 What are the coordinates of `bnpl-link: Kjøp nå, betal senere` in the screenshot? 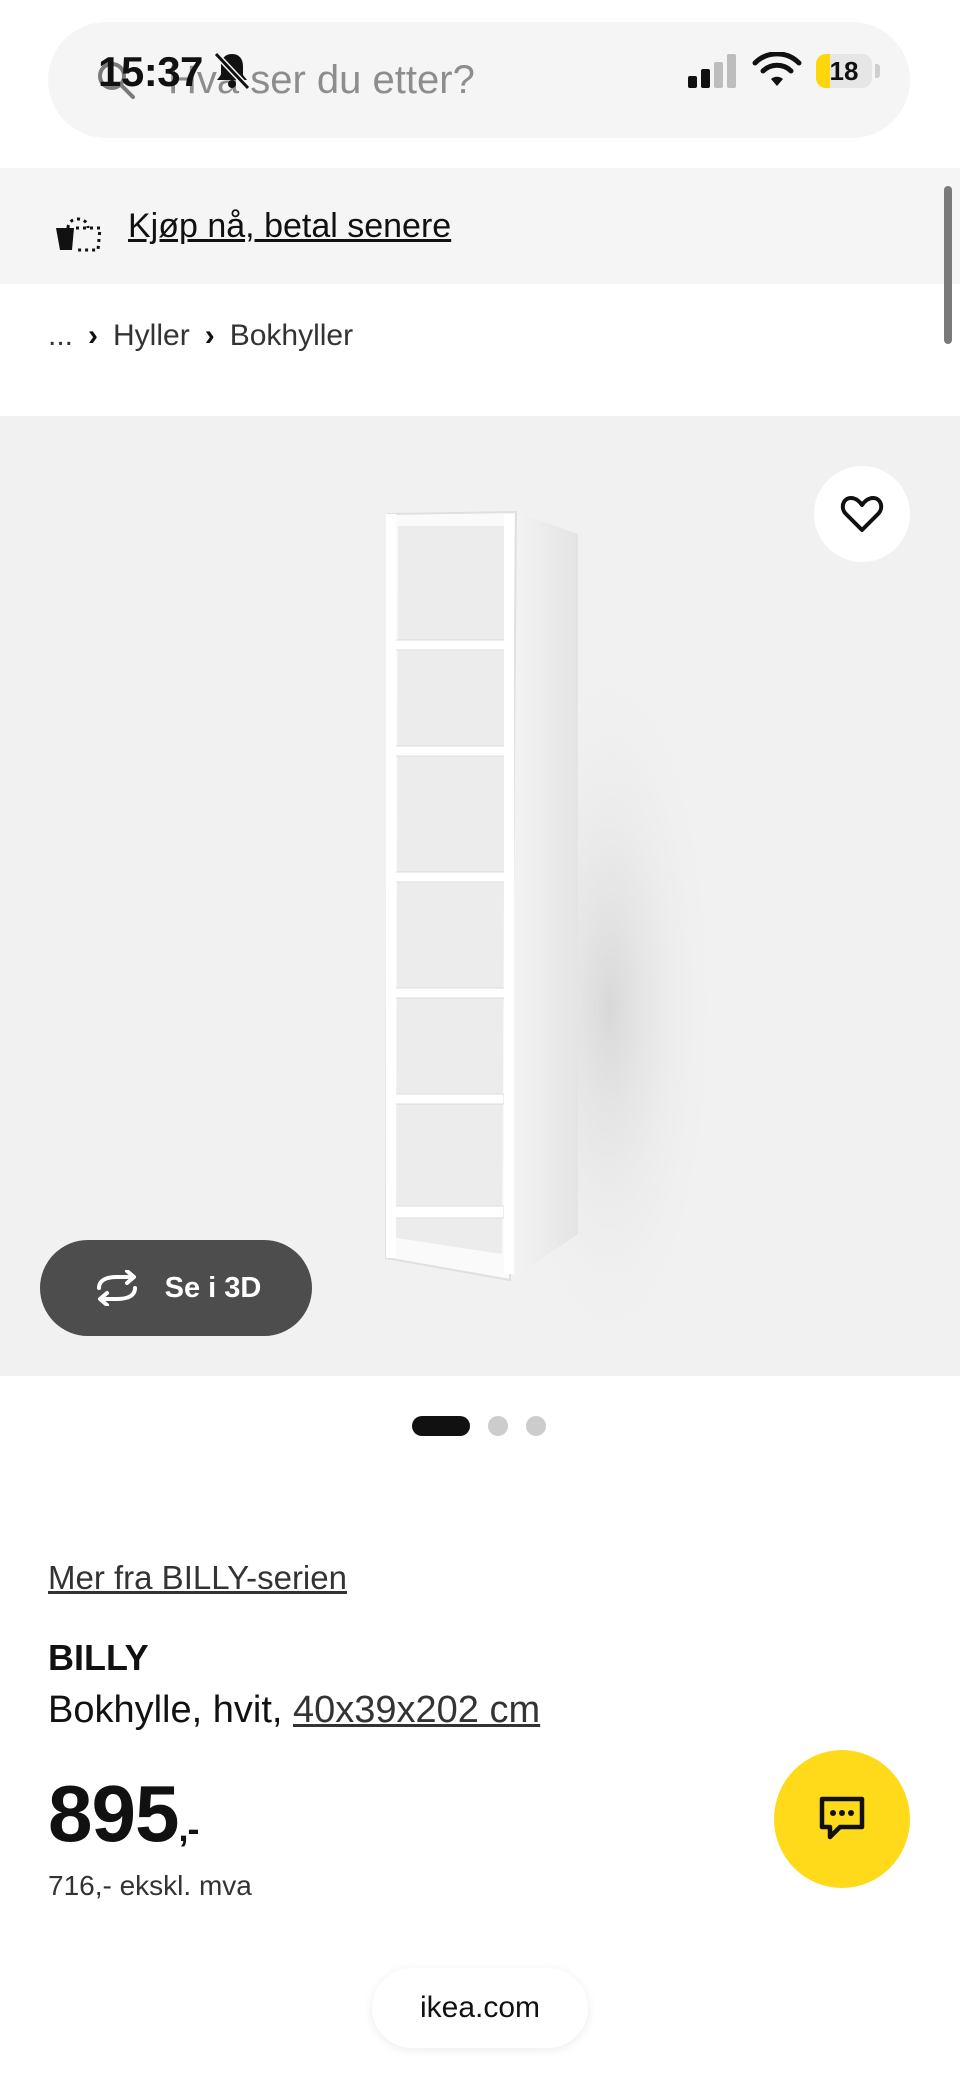 It's located at (289, 226).